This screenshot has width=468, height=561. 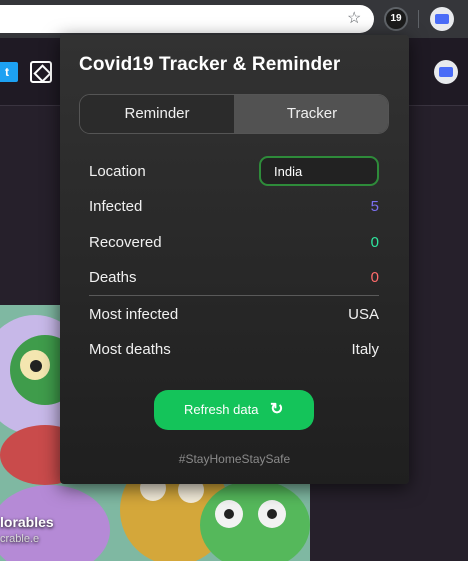 I want to click on tab-reminder: Reminder, so click(x=157, y=114).